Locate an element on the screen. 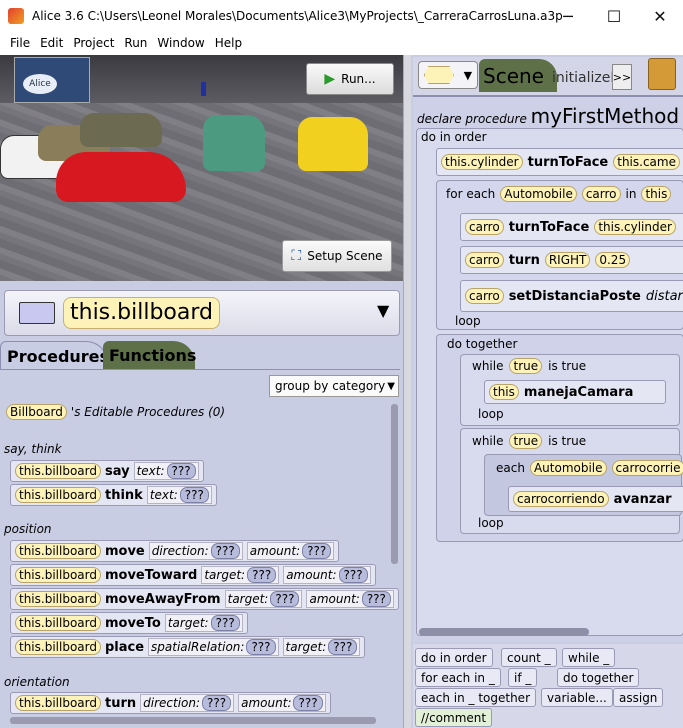 The image size is (683, 728). dropdown-arrow-icon: ▼ is located at coordinates (383, 310).